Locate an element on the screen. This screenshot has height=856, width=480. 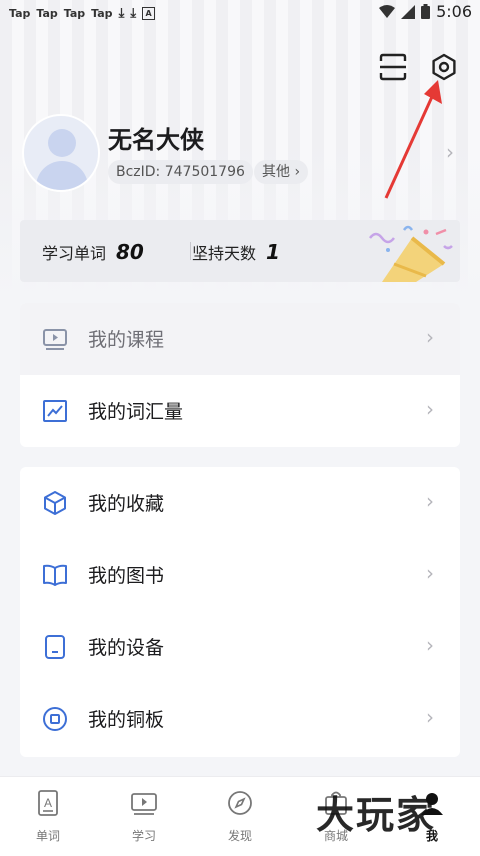
words-learned-label: 学习单词 is located at coordinates (74, 253).